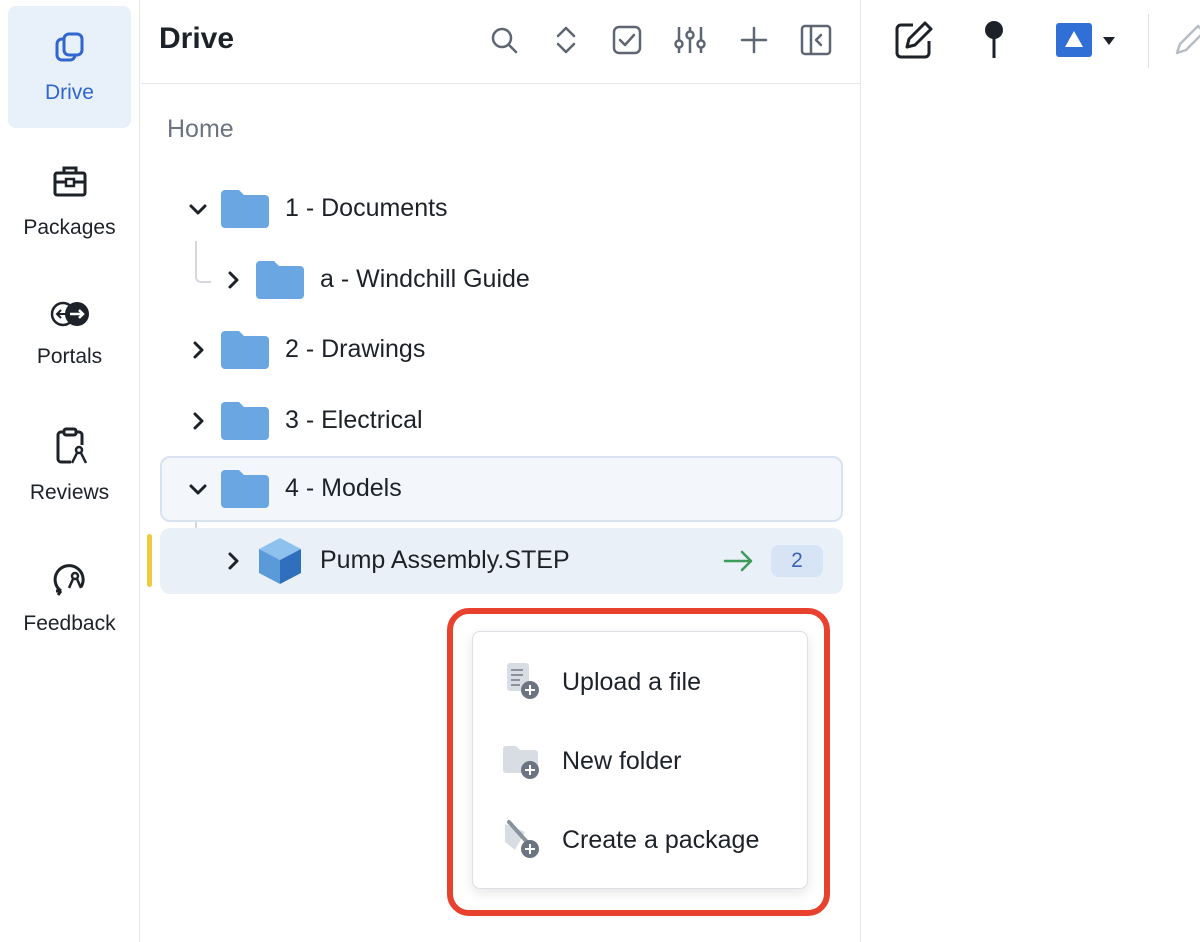 The height and width of the screenshot is (942, 1200). I want to click on tree-row-documents: 1 - Documents, so click(501, 209).